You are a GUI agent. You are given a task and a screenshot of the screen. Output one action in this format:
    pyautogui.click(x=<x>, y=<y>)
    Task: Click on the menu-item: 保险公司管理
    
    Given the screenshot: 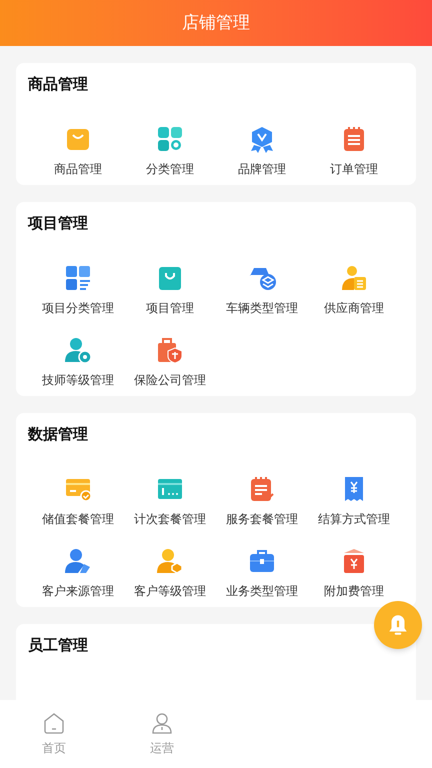 What is the action you would take?
    pyautogui.click(x=170, y=380)
    